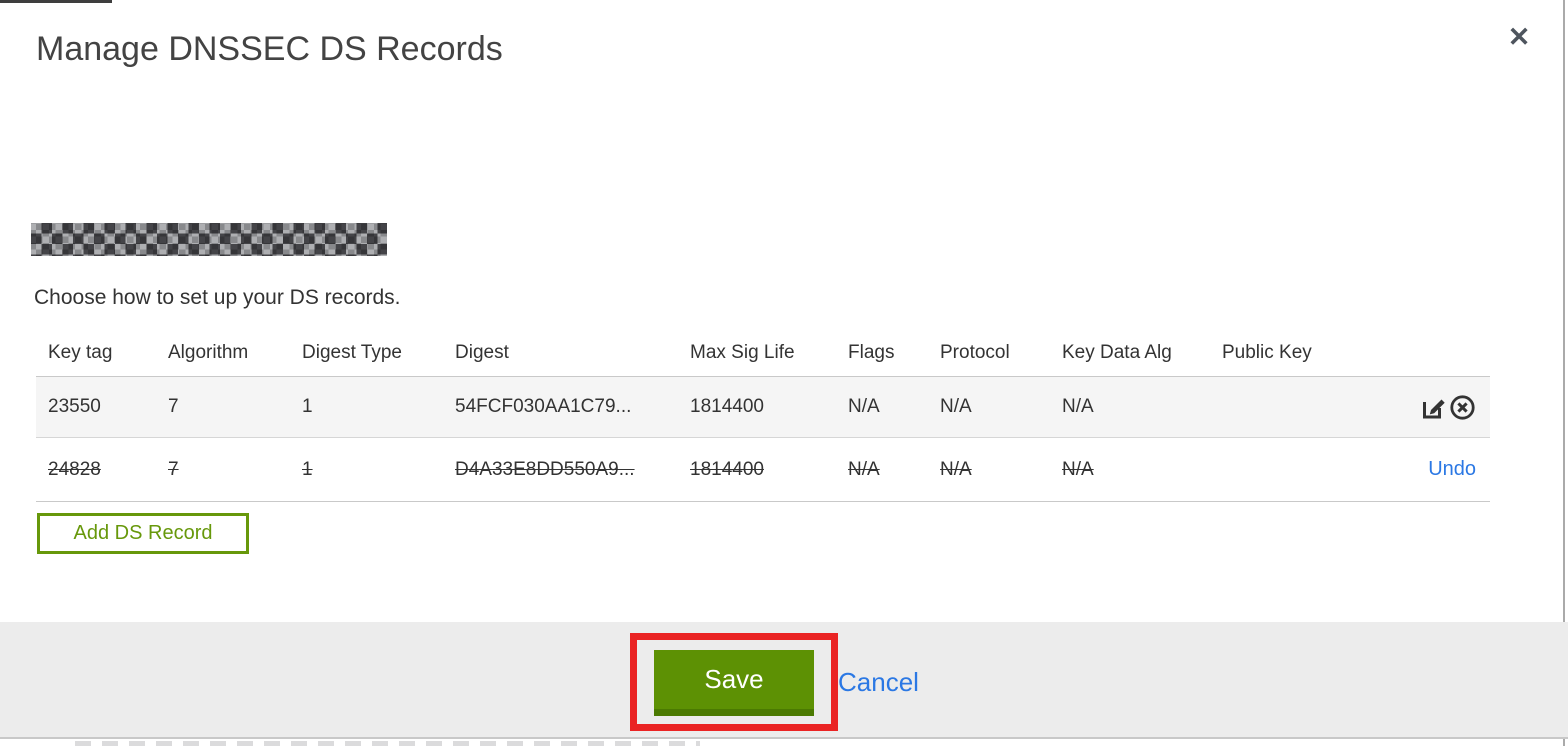  Describe the element at coordinates (80, 352) in the screenshot. I see `column-header: Key tag` at that location.